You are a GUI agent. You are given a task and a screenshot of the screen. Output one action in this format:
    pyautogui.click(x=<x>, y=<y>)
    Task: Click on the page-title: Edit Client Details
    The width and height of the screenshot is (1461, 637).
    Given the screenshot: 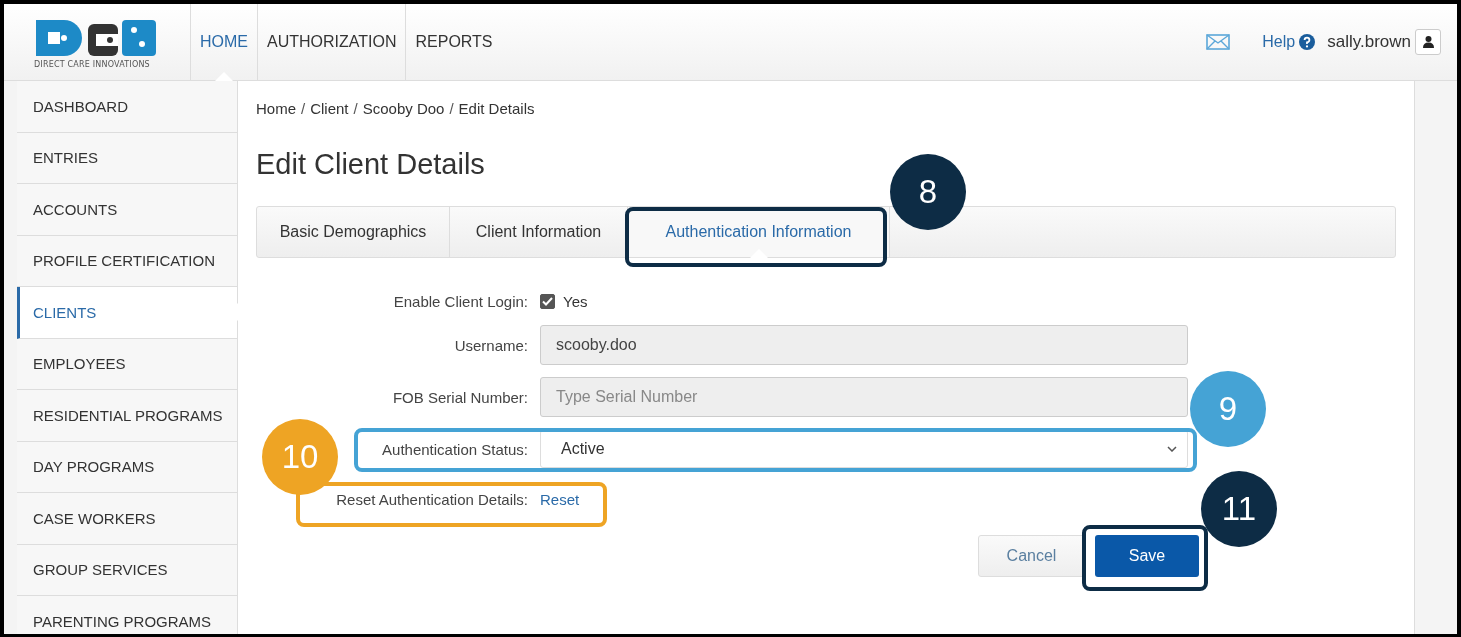 What is the action you would take?
    pyautogui.click(x=371, y=164)
    